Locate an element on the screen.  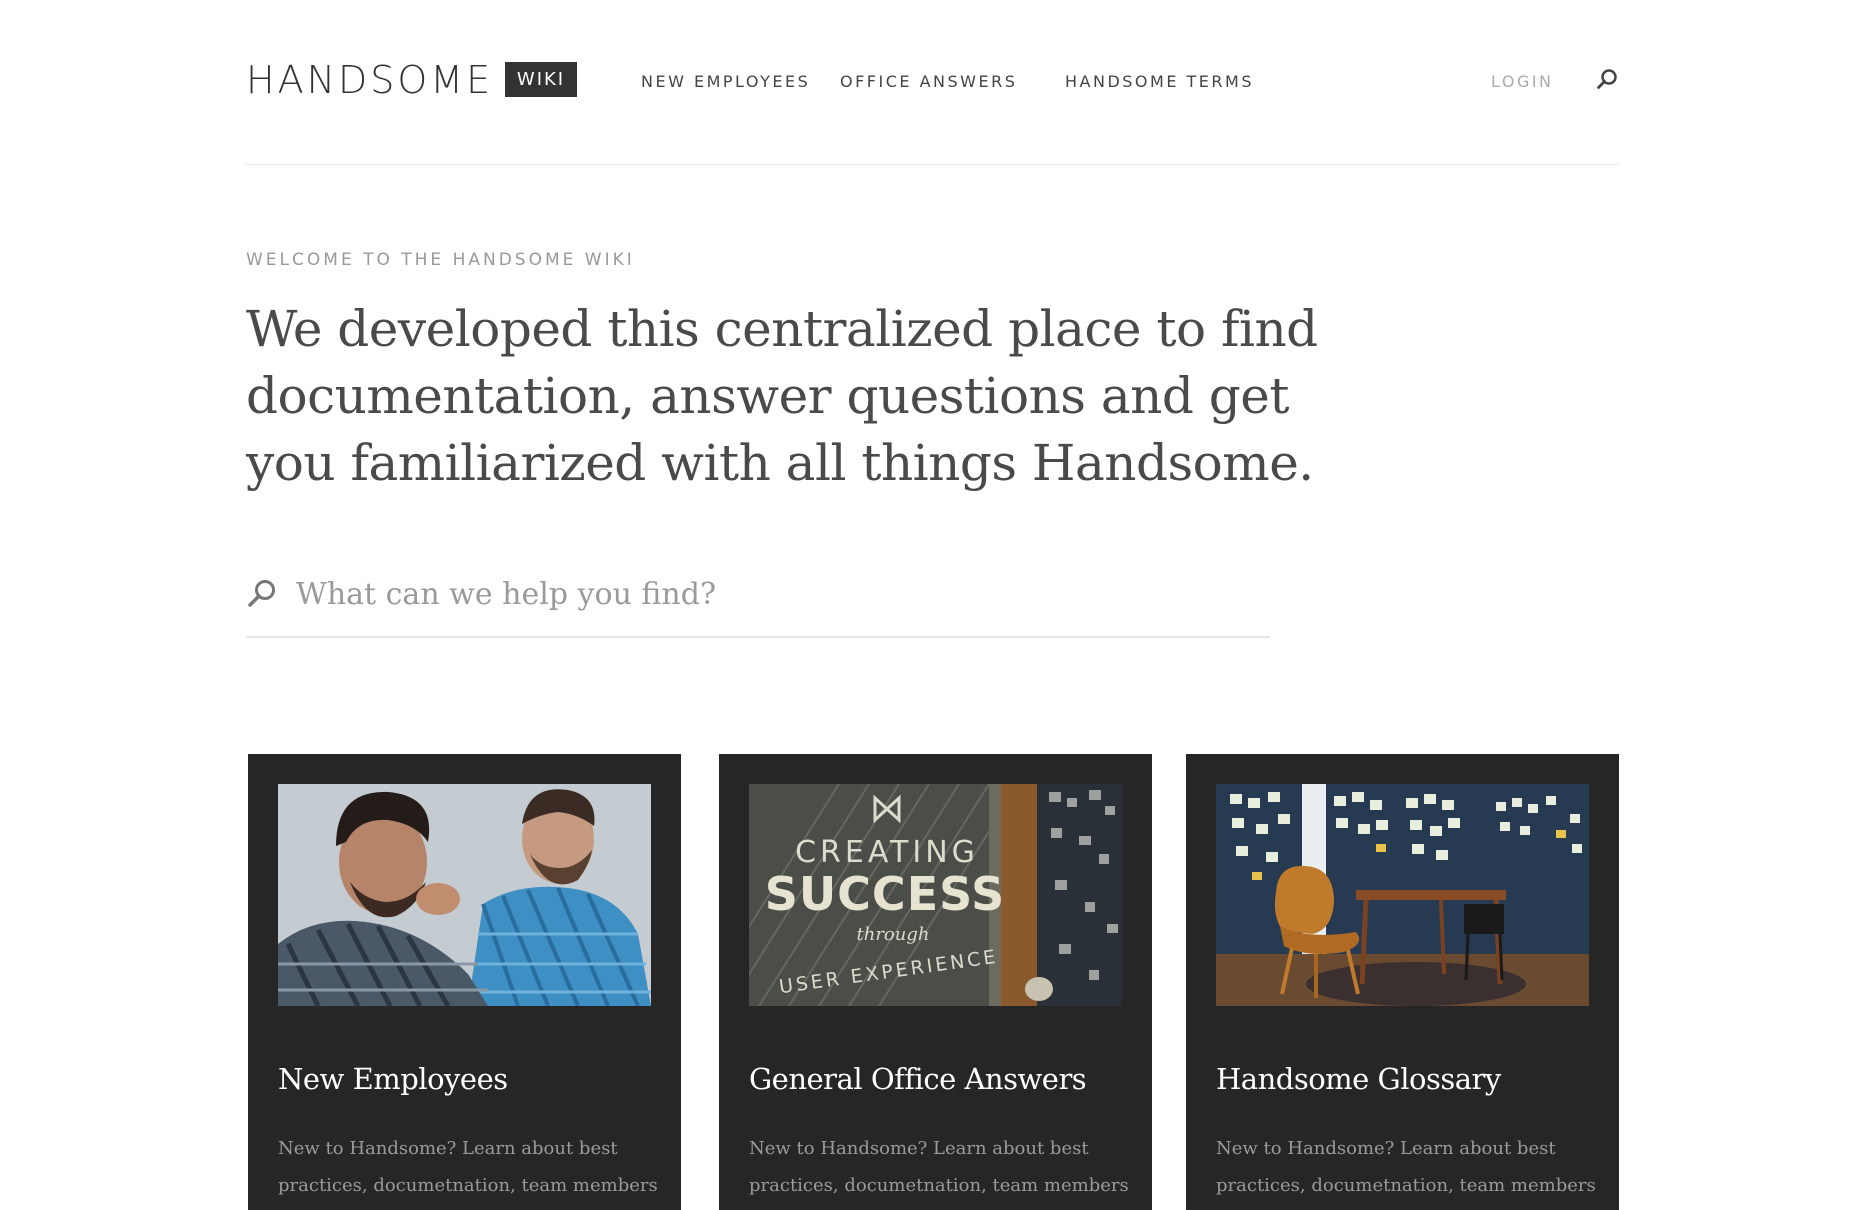
card-image-glass-sign: CREATING SUCCESS through USER EXPERIENCE is located at coordinates (935, 895).